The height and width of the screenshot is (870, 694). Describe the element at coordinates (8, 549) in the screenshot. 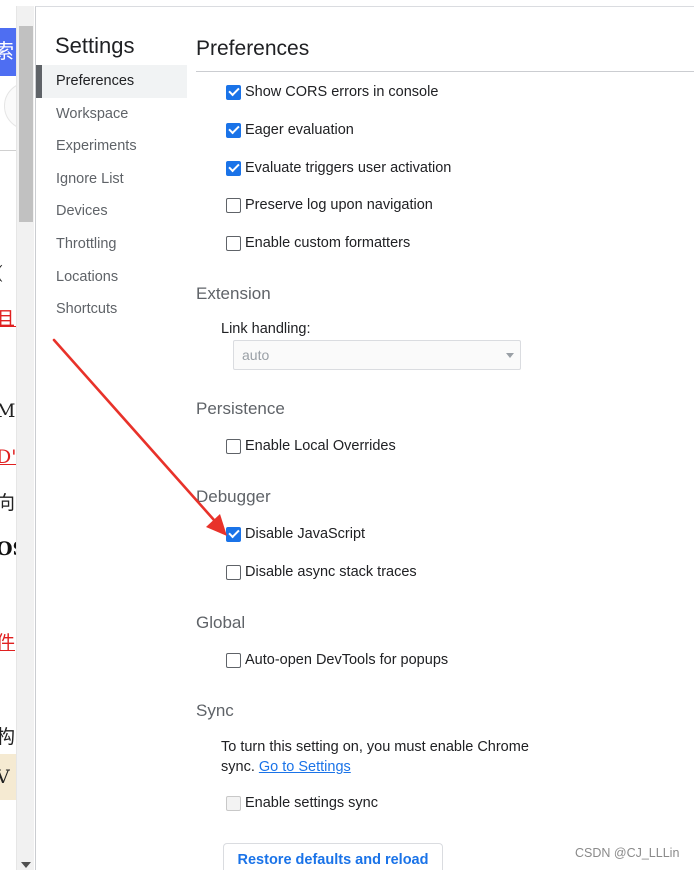

I see `background-text-fragment: OS` at that location.